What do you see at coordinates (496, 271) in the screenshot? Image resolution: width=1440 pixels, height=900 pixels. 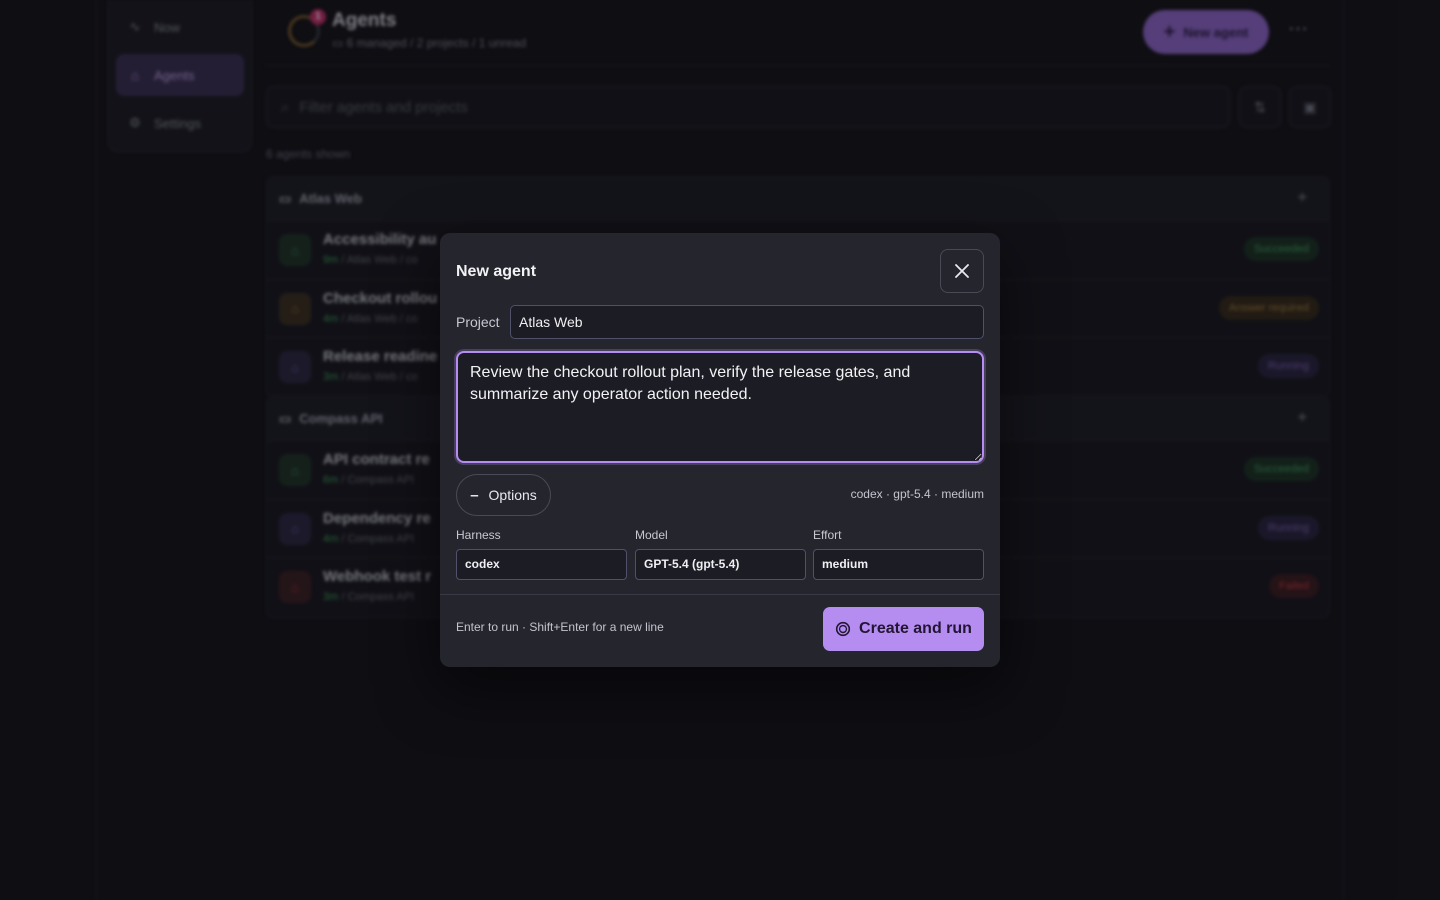 I see `dialog-title: New agent` at bounding box center [496, 271].